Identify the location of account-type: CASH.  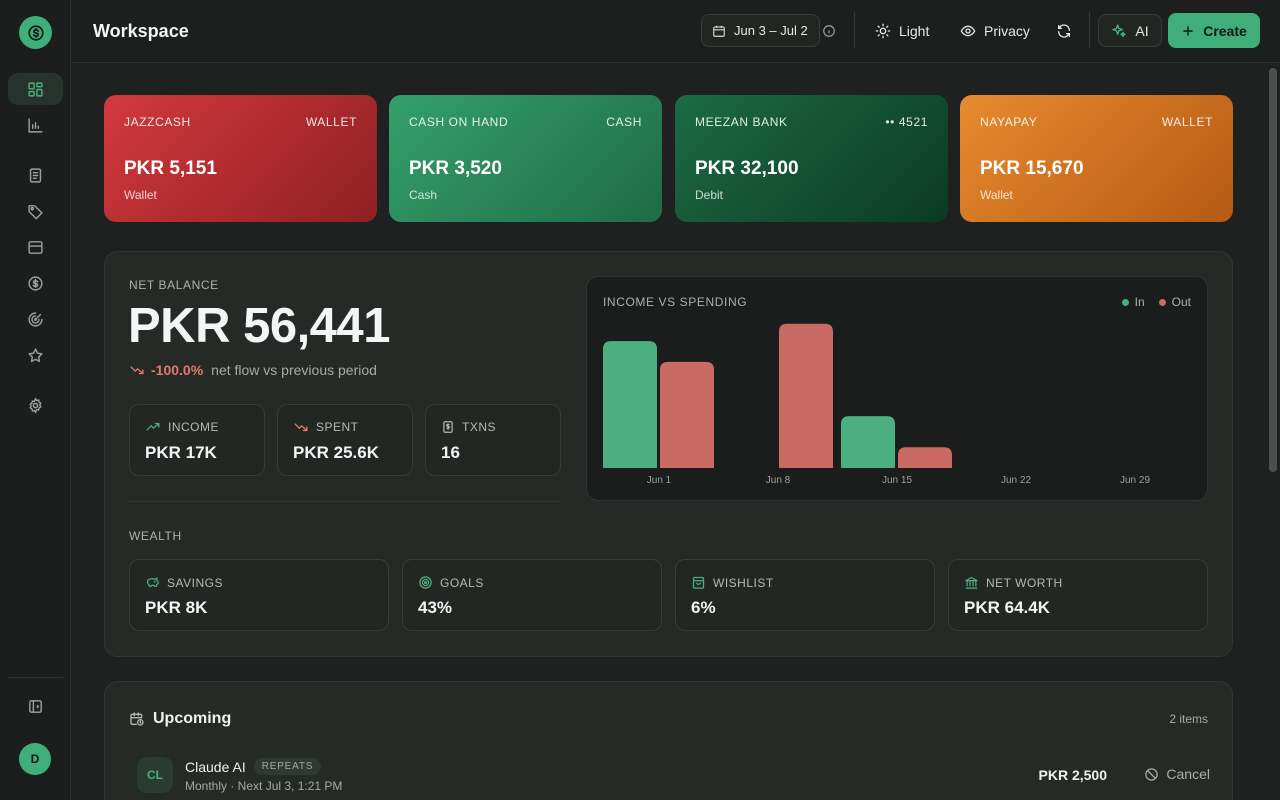
(624, 122).